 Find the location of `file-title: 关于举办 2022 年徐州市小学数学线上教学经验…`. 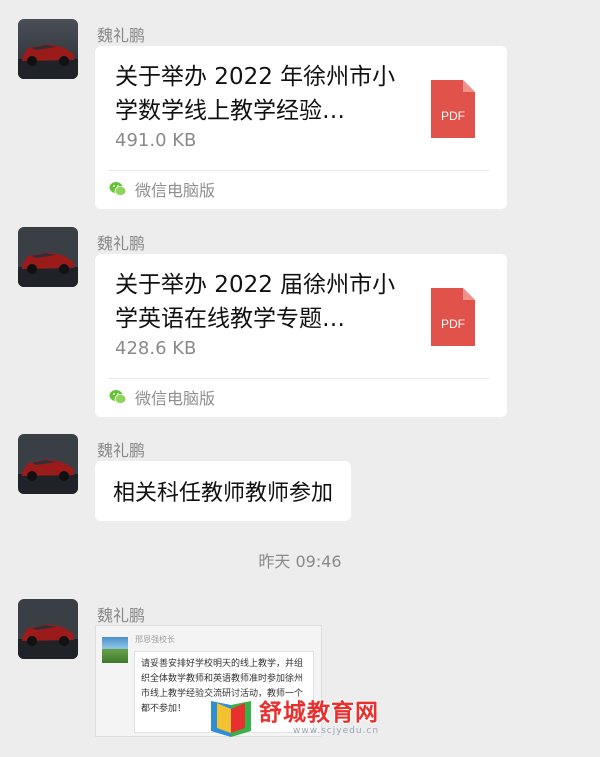

file-title: 关于举办 2022 年徐州市小学数学线上教学经验… is located at coordinates (255, 94).